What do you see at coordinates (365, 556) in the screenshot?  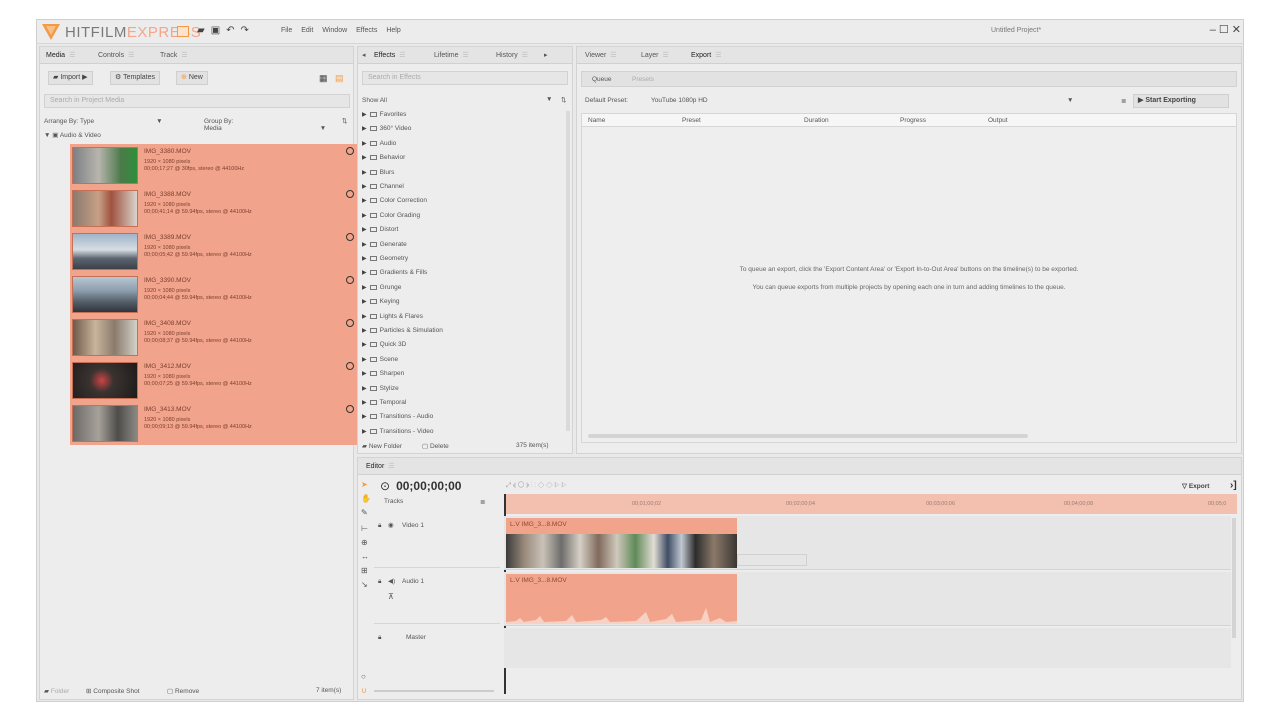 I see `slip-tool-icon: ↔` at bounding box center [365, 556].